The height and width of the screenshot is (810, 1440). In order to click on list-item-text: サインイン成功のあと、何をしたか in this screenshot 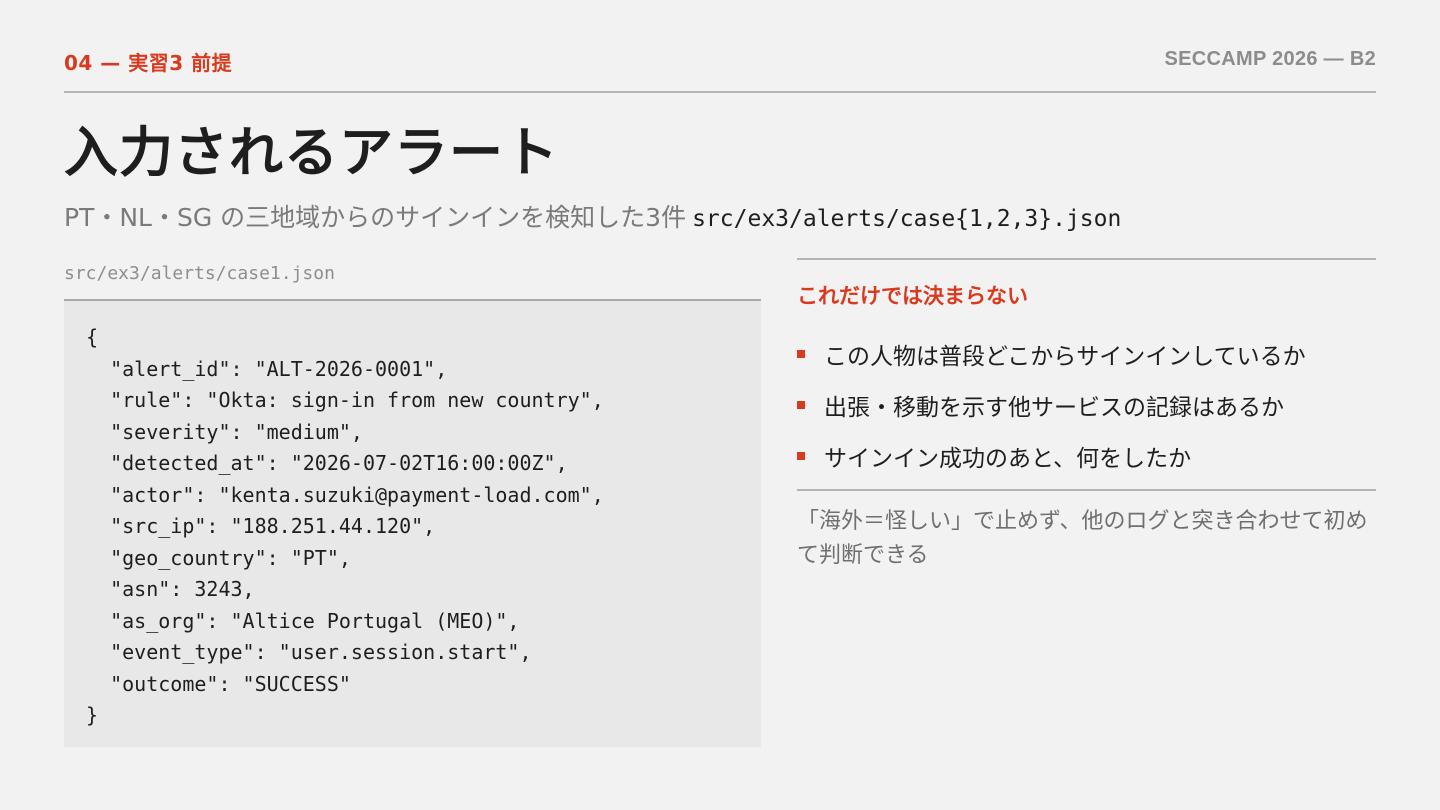, I will do `click(1008, 458)`.